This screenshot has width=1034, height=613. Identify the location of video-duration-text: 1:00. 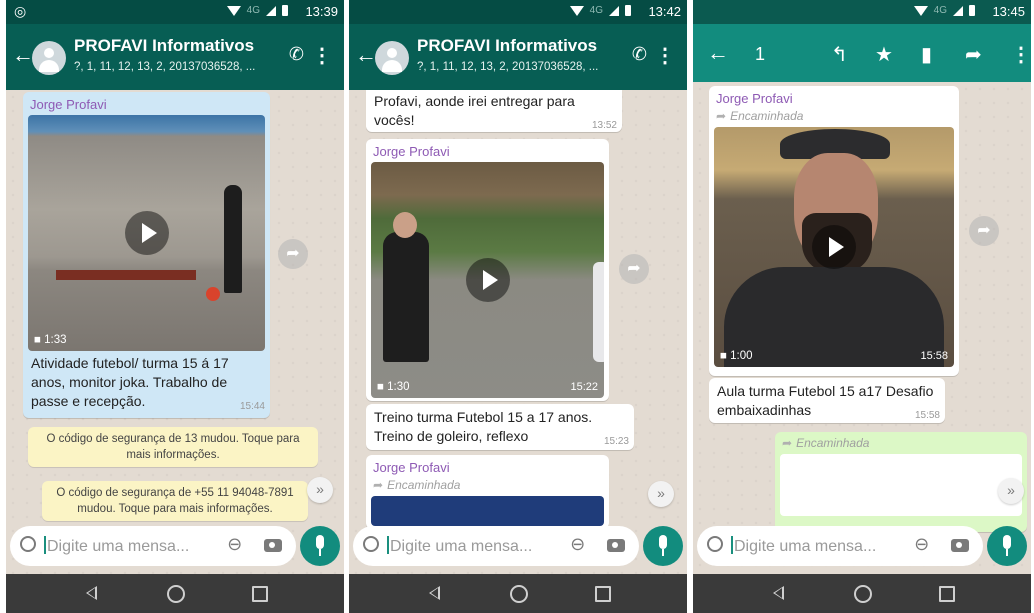
(741, 356).